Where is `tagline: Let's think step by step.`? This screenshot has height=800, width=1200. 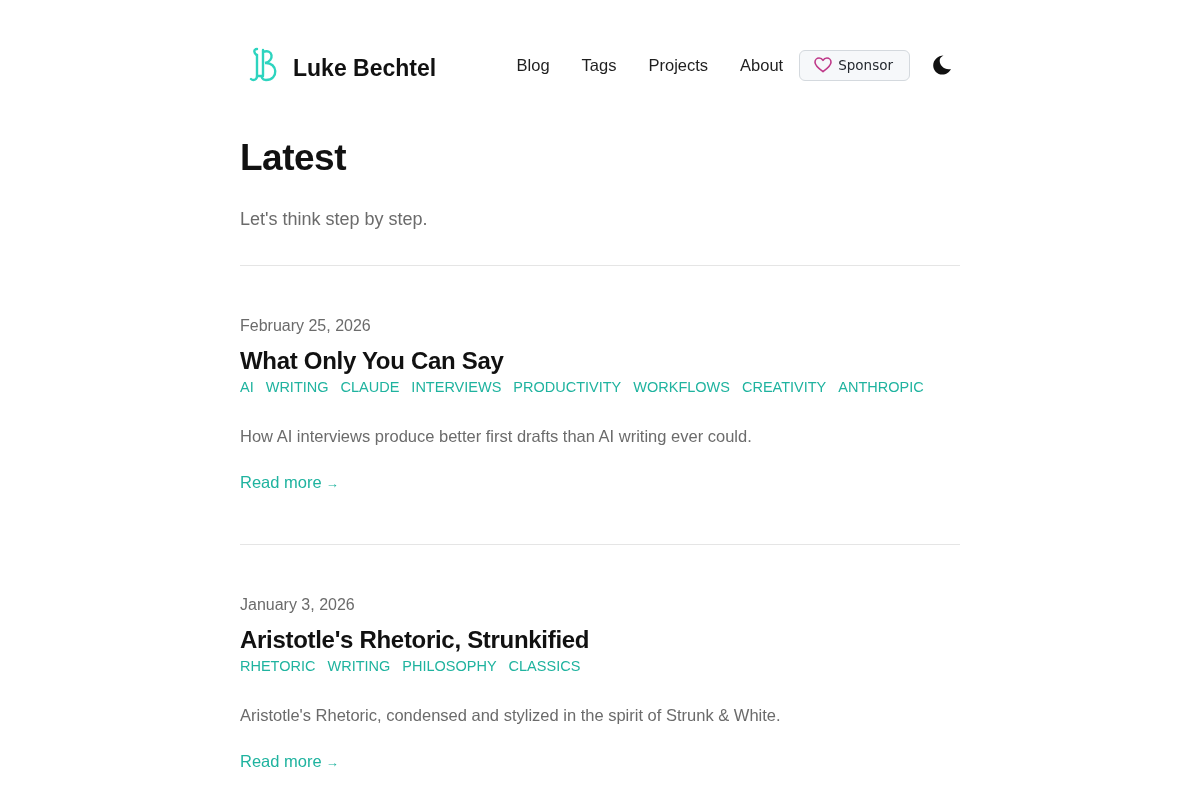
tagline: Let's think step by step. is located at coordinates (334, 219).